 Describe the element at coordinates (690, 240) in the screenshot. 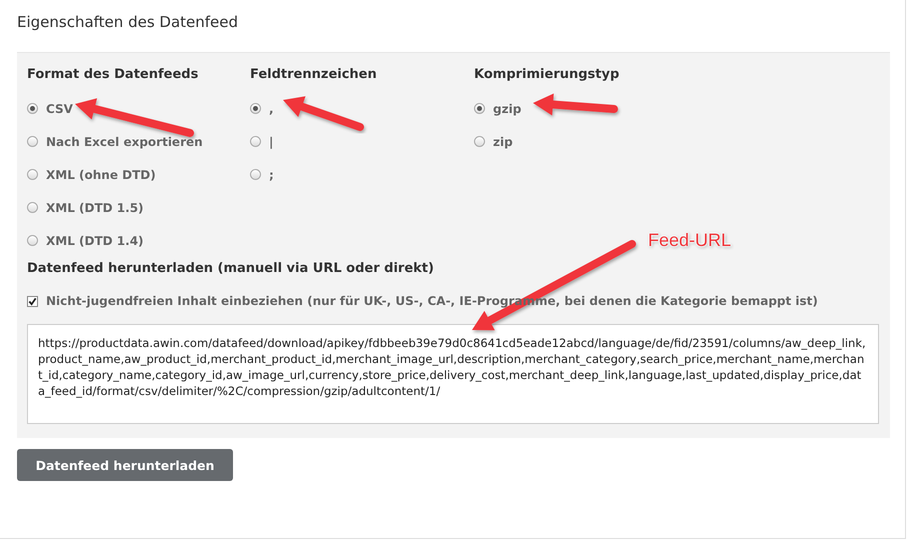

I see `annotation-label: Feed-URL` at that location.